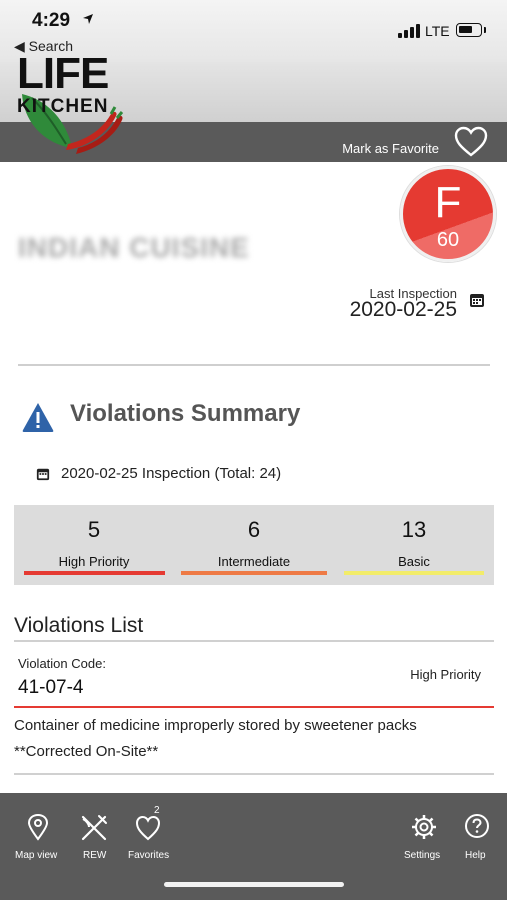 This screenshot has height=900, width=507. Describe the element at coordinates (254, 529) in the screenshot. I see `stat-value: 6` at that location.